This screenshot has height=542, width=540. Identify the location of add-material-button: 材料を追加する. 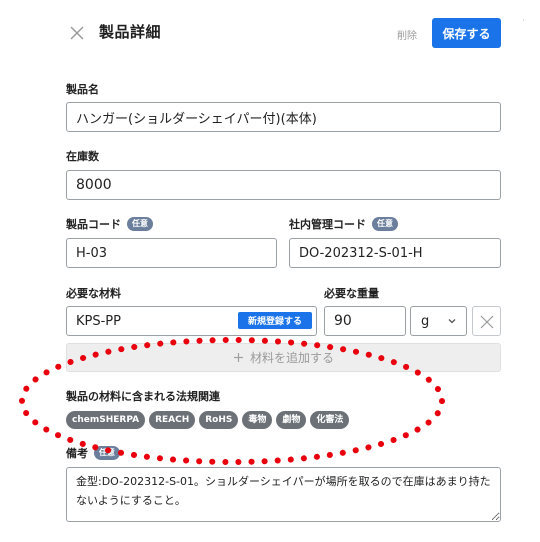
(283, 357).